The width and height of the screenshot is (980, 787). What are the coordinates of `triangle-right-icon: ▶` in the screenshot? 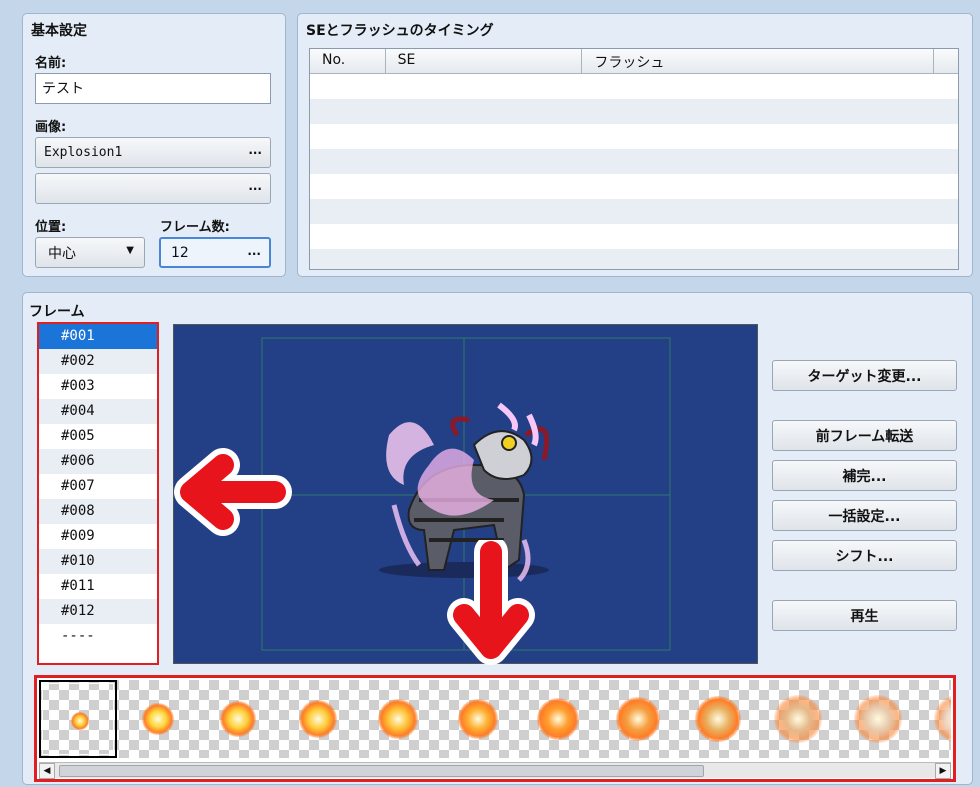 It's located at (943, 771).